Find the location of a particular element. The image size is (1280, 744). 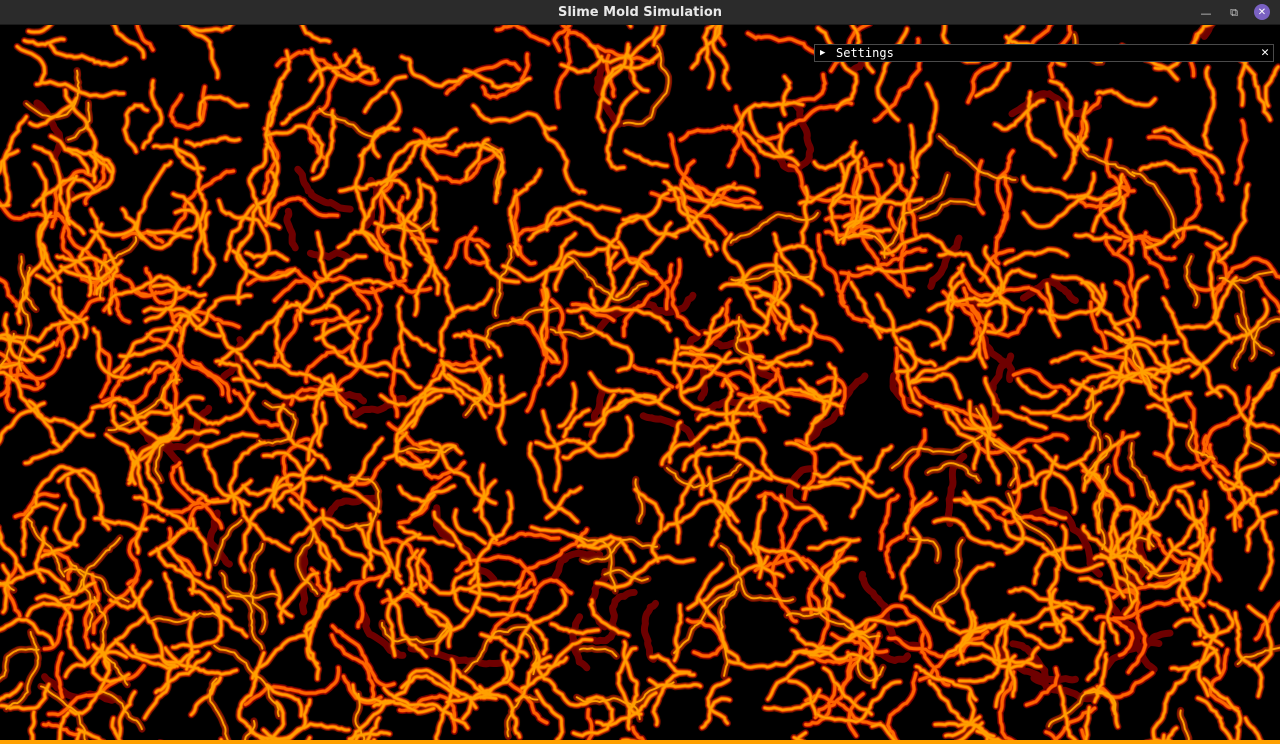

minimize-icon: — is located at coordinates (1206, 13).